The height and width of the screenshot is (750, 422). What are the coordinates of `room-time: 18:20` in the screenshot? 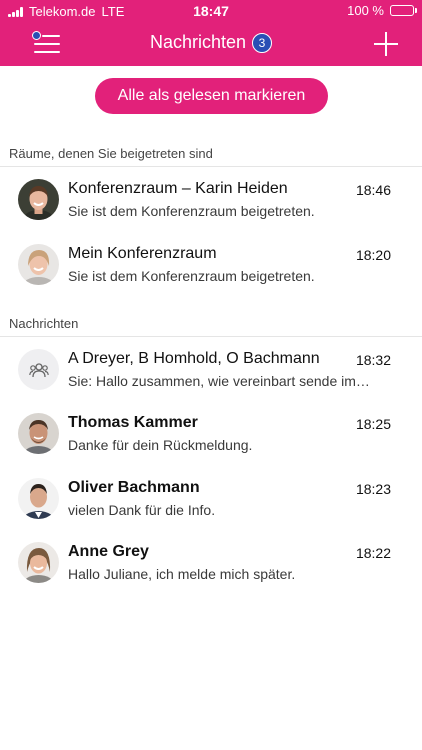 It's located at (373, 255).